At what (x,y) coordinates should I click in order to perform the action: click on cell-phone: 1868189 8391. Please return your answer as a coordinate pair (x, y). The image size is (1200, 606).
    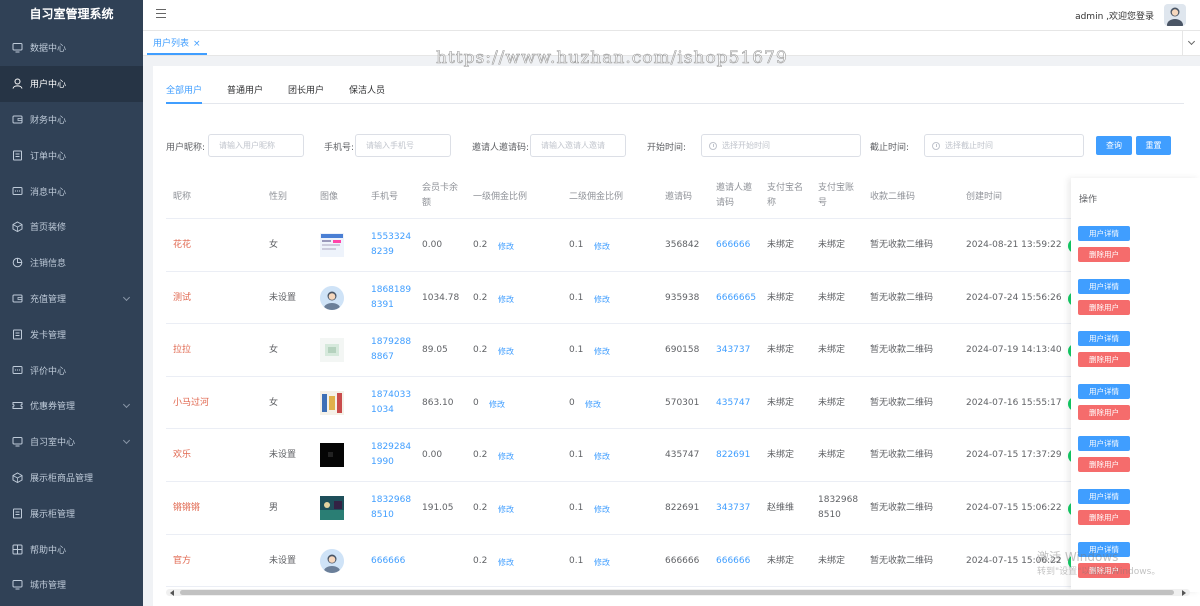
    Looking at the image, I should click on (391, 298).